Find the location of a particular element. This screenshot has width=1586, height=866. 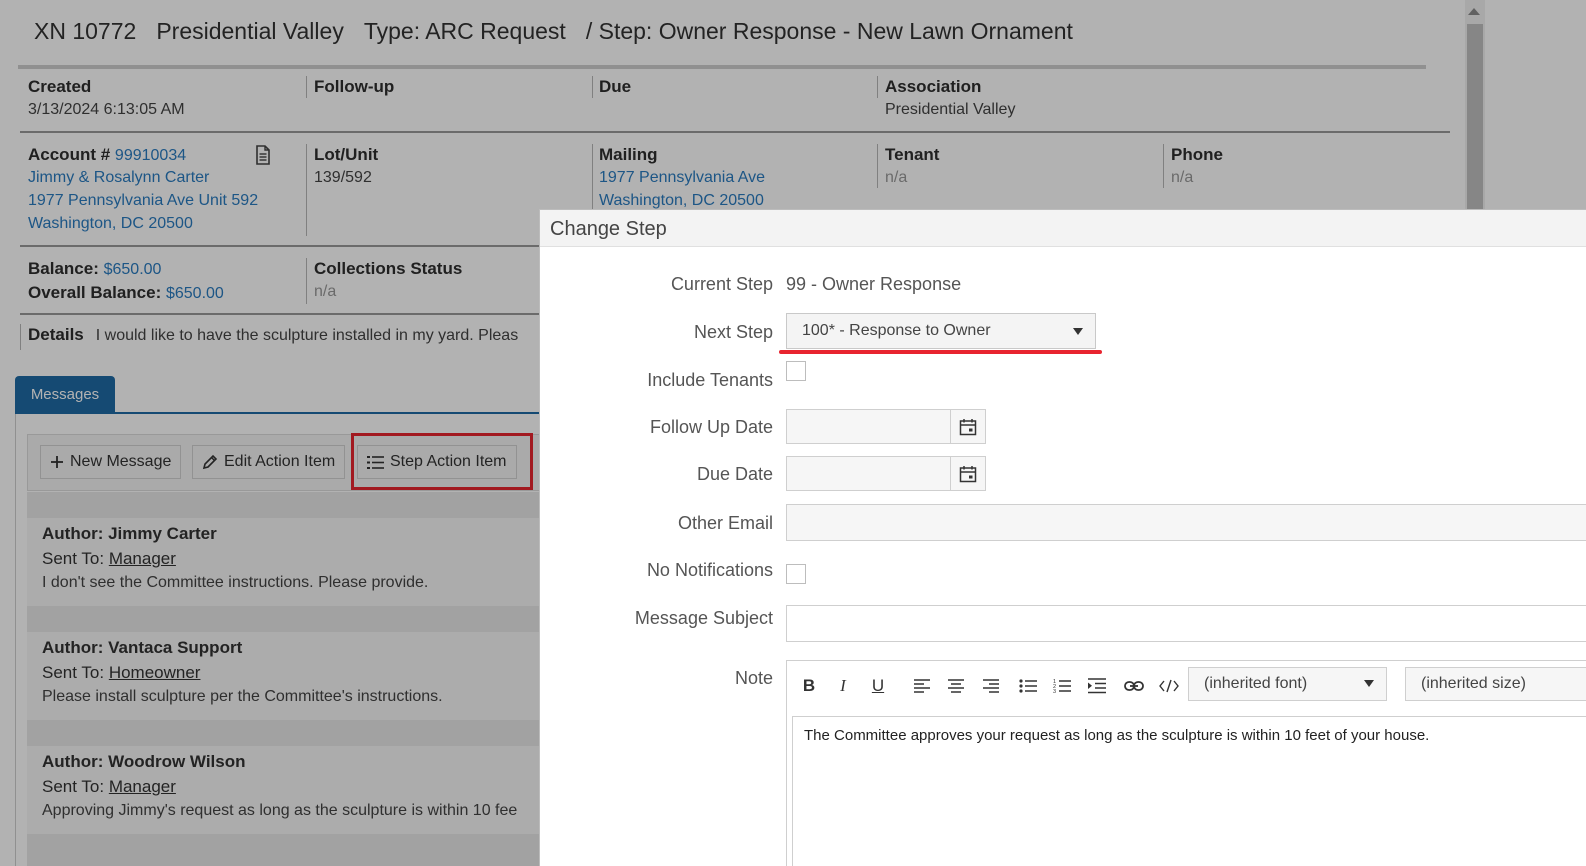

svg-text: 3 is located at coordinates (1054, 691).